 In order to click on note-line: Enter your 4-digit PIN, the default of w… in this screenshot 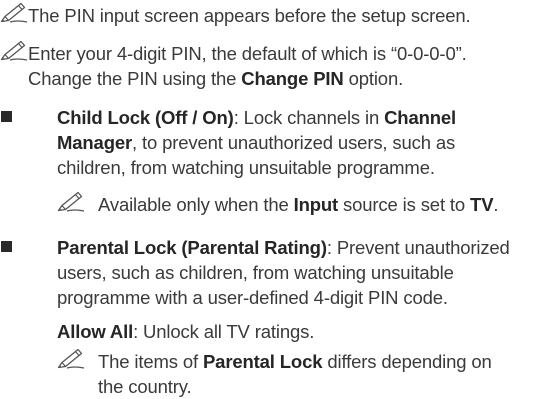, I will do `click(247, 53)`.